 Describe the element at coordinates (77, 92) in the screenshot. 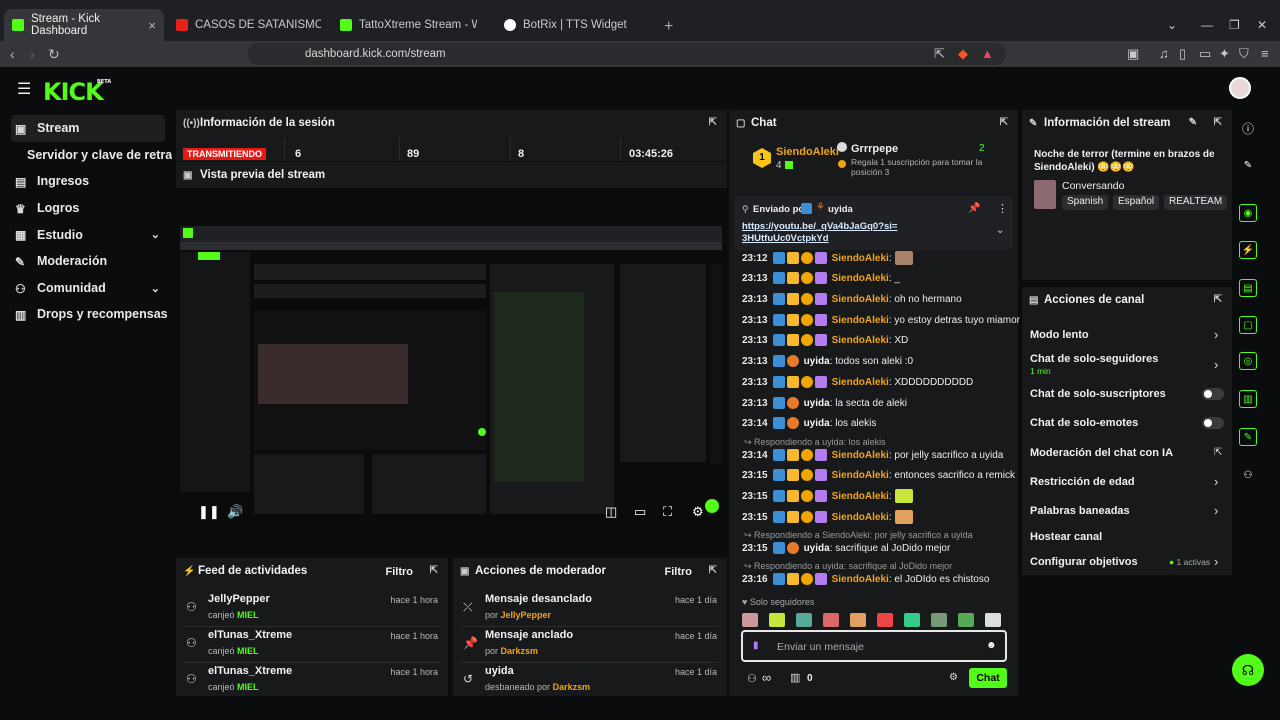

I see `kick-logo: KICK BETA` at that location.